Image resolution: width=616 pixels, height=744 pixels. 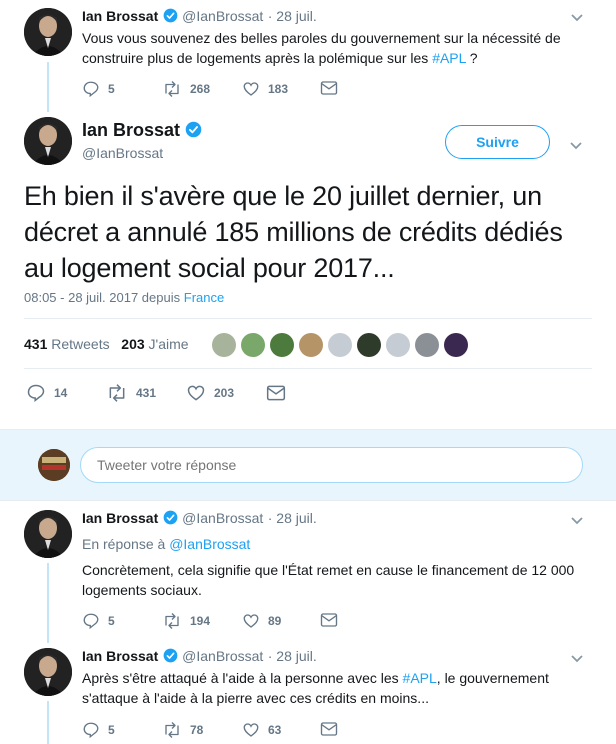 I want to click on like-button: 203, so click(x=210, y=393).